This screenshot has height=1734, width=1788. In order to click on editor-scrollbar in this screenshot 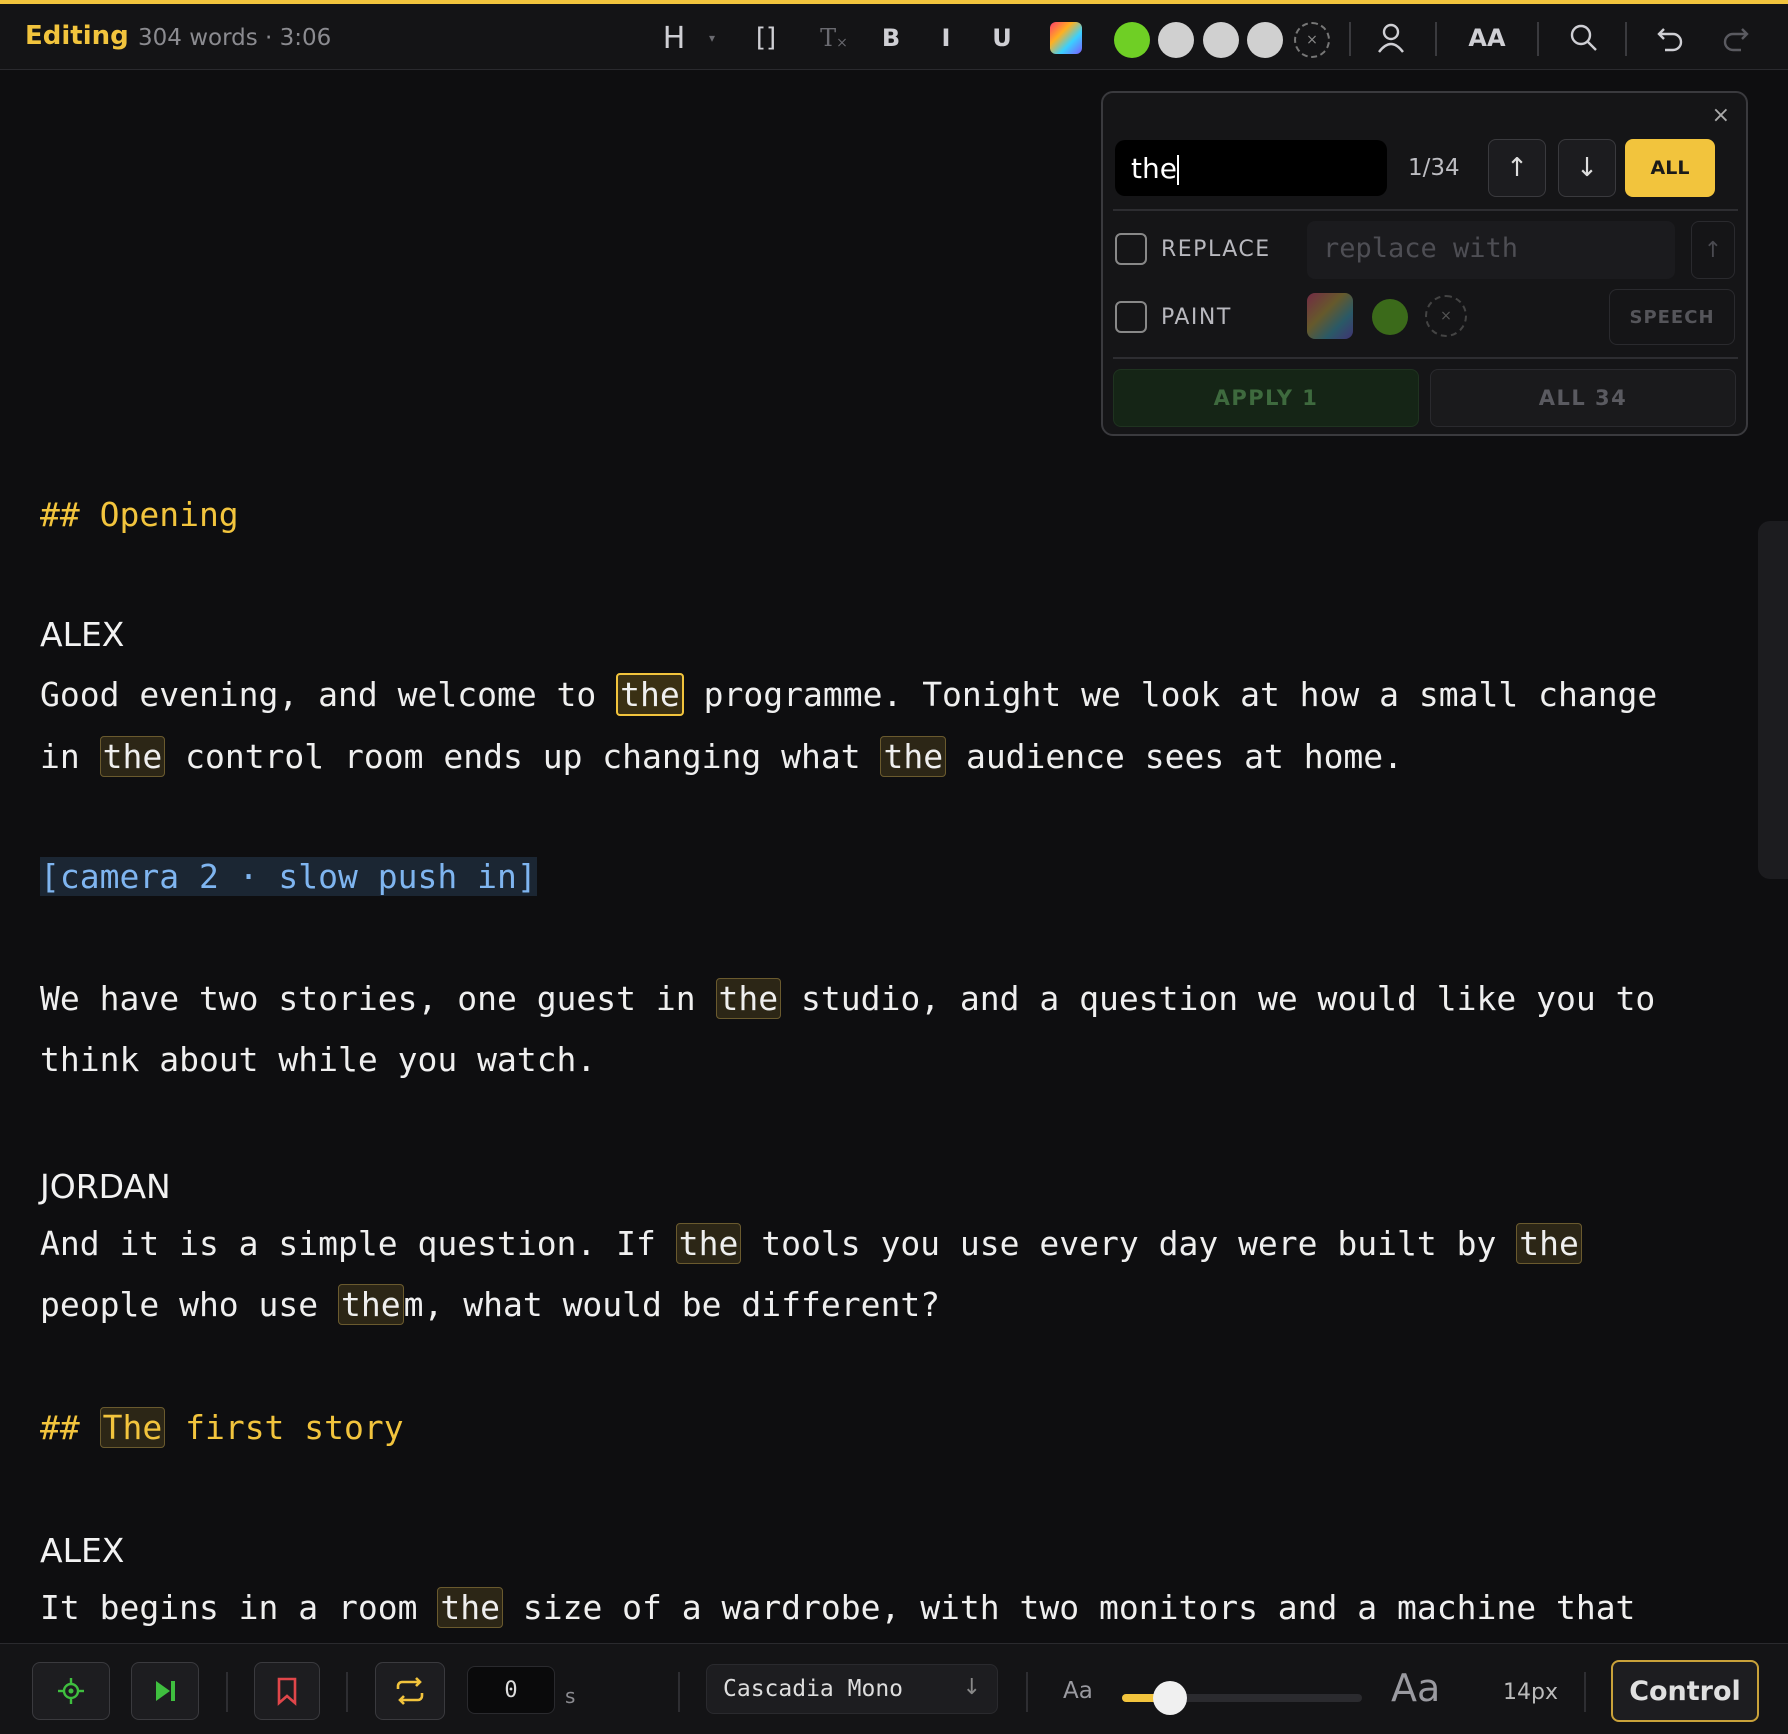, I will do `click(1773, 700)`.